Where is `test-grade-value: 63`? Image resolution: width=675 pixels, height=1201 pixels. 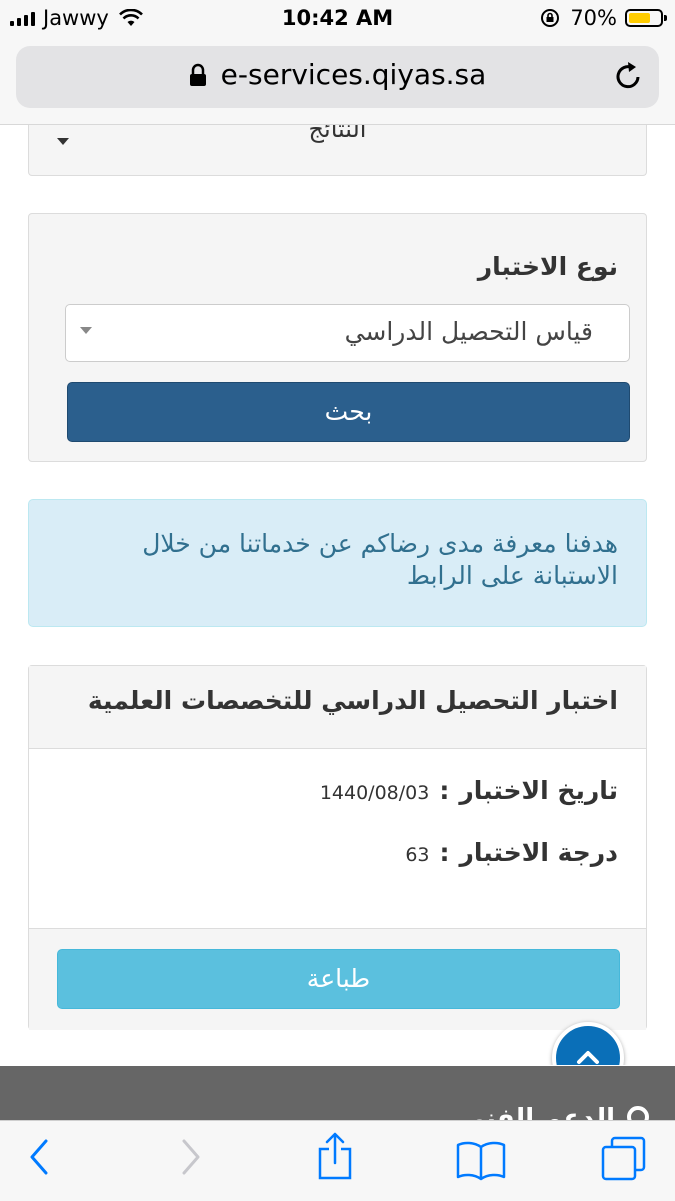
test-grade-value: 63 is located at coordinates (417, 854).